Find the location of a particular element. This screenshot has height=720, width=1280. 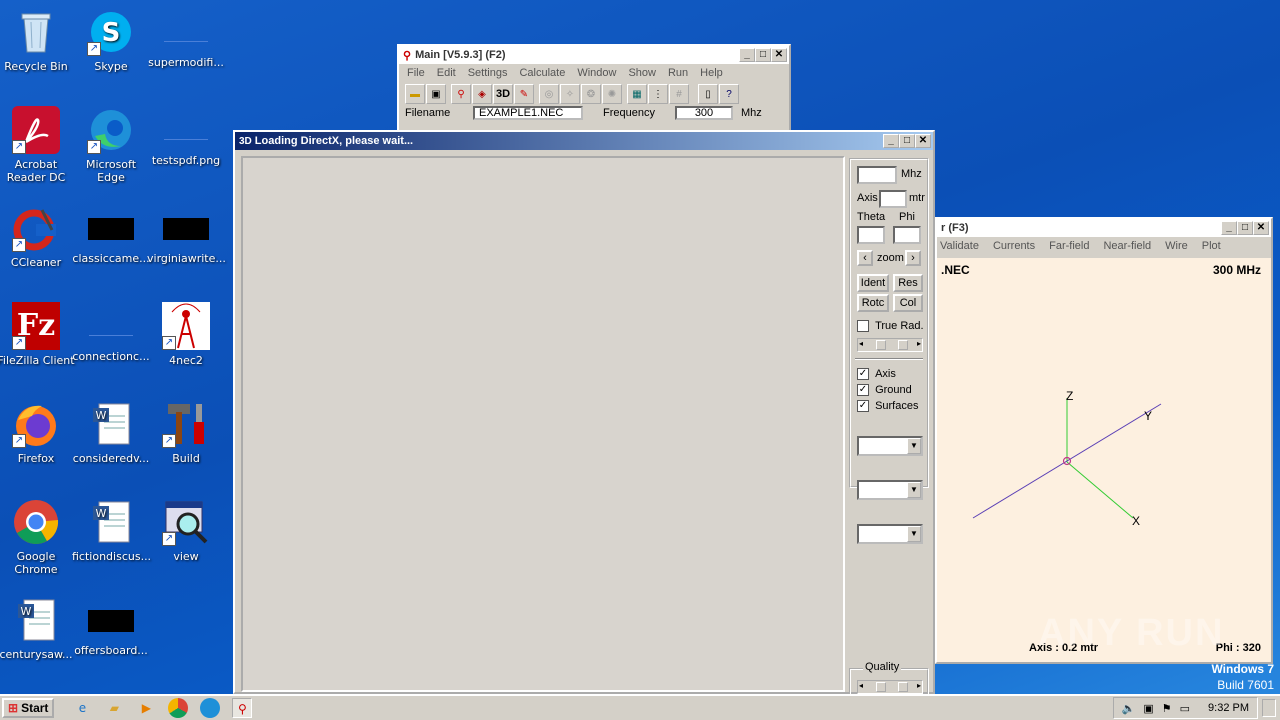

menu-show: Show is located at coordinates (642, 73).